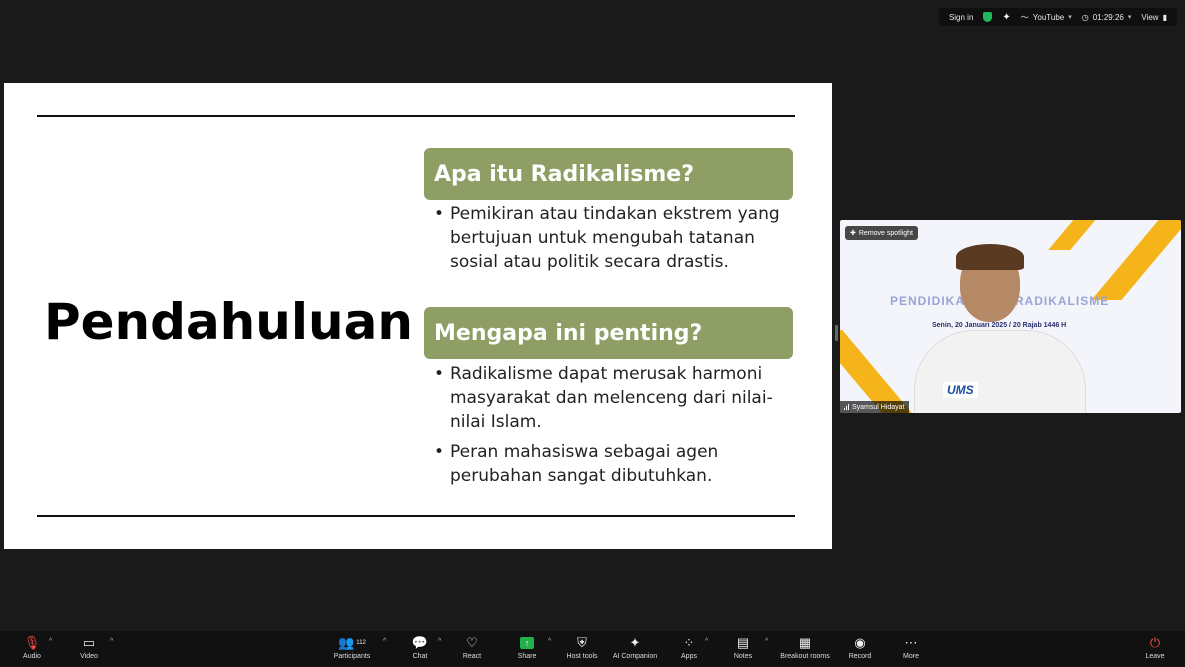 The image size is (1185, 667). What do you see at coordinates (1000, 371) in the screenshot?
I see `participant-body` at bounding box center [1000, 371].